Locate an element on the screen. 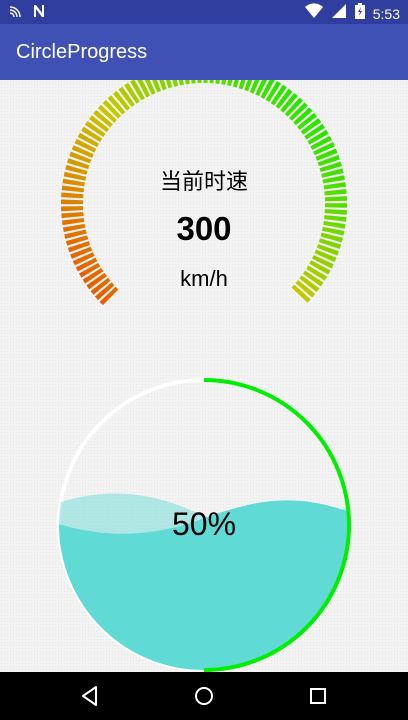 The height and width of the screenshot is (720, 408). wave-progress-label: 50% is located at coordinates (204, 524).